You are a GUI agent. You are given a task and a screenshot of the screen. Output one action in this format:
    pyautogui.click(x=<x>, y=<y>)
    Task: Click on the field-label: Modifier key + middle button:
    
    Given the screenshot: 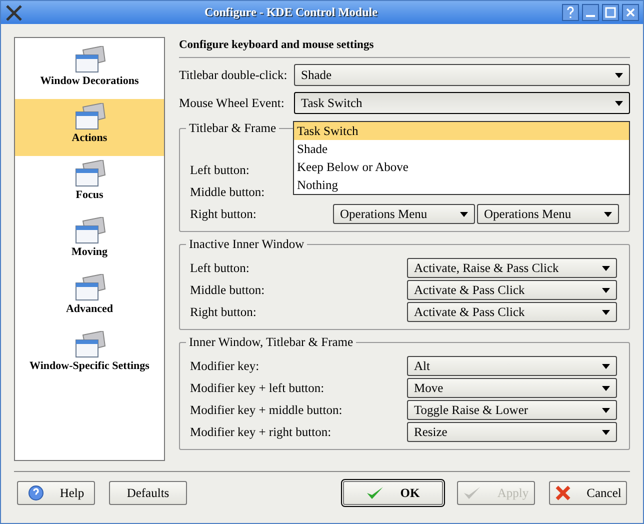 What is the action you would take?
    pyautogui.click(x=266, y=410)
    